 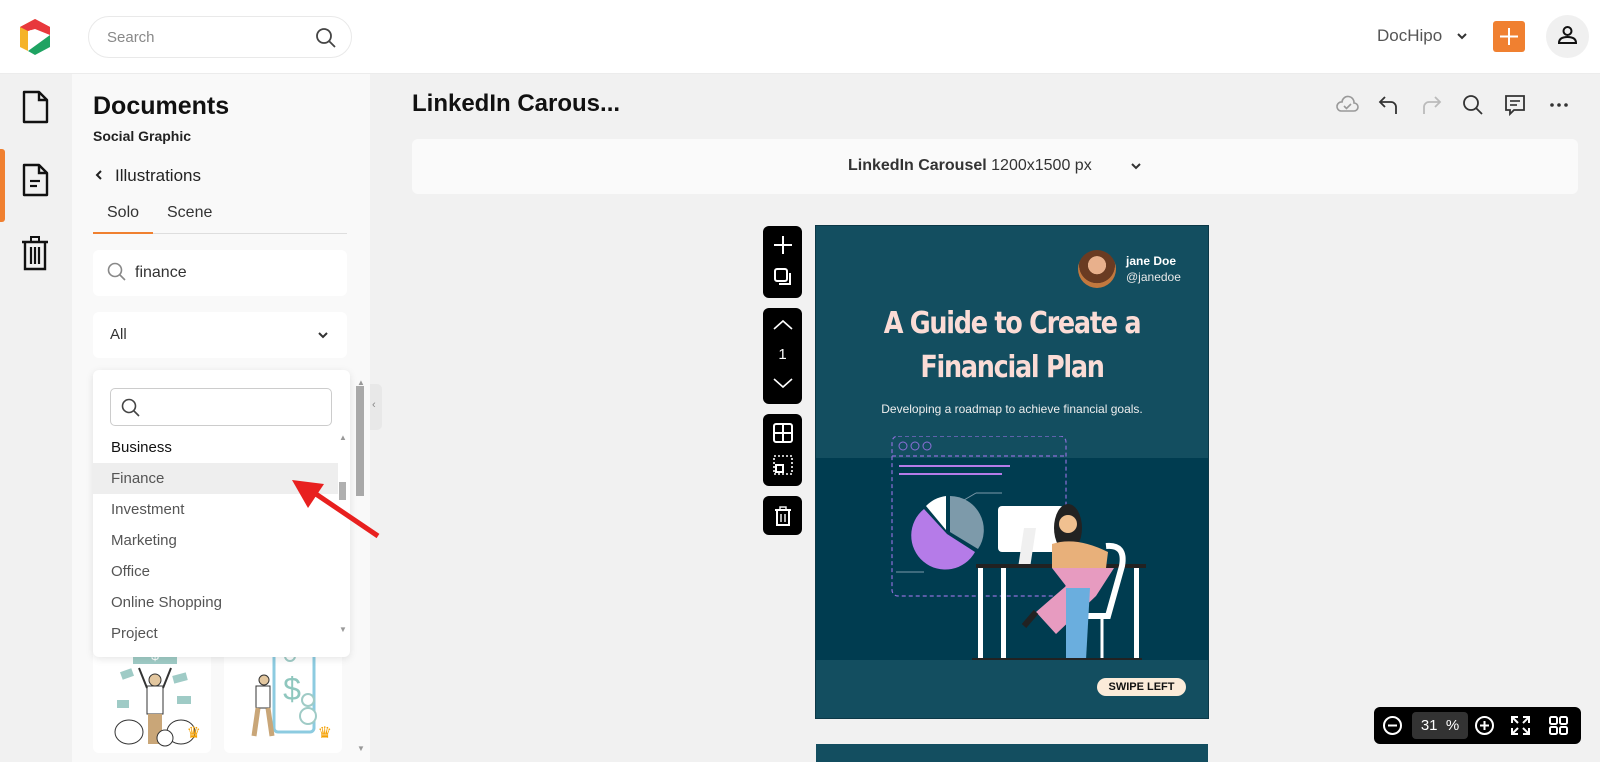 I want to click on file-icon, so click(x=35, y=107).